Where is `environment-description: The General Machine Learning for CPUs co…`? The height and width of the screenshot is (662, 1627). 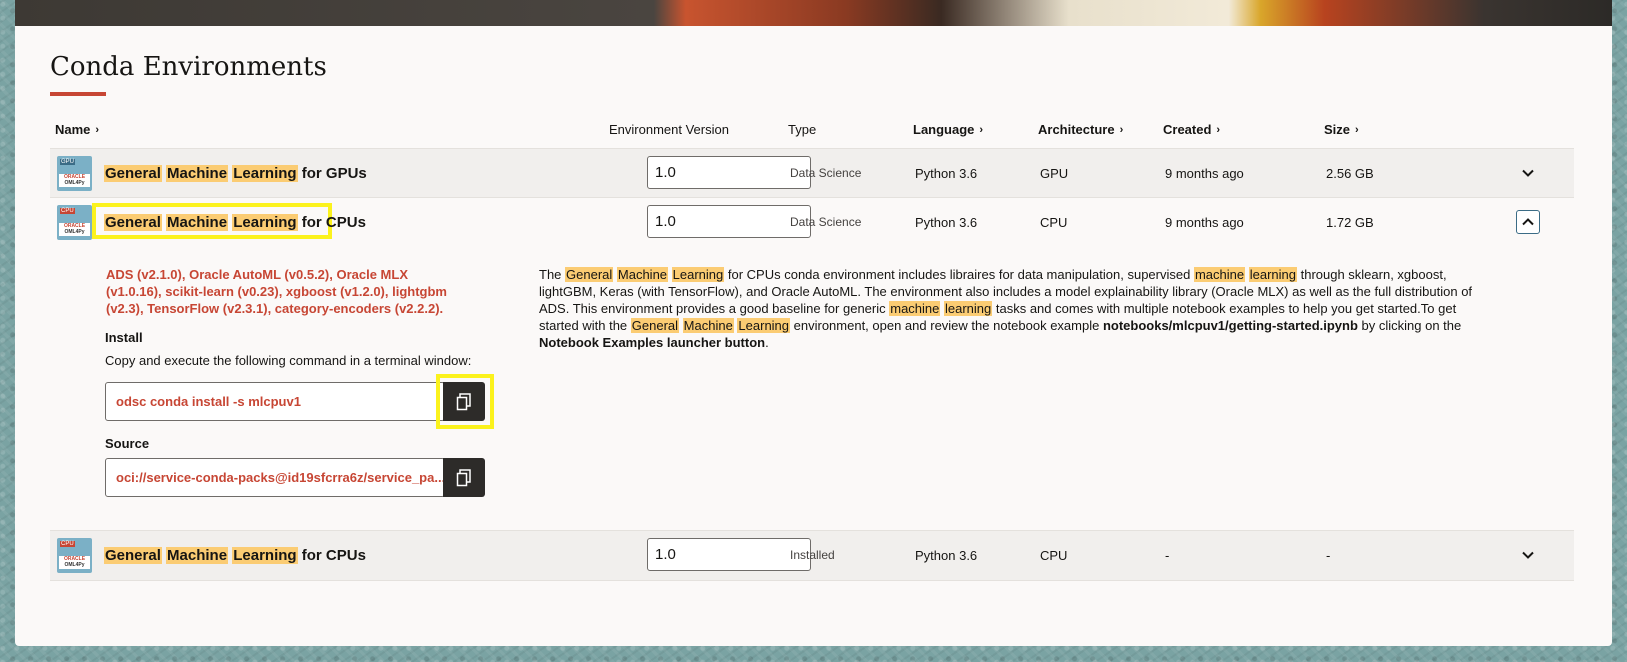 environment-description: The General Machine Learning for CPUs co… is located at coordinates (1009, 308).